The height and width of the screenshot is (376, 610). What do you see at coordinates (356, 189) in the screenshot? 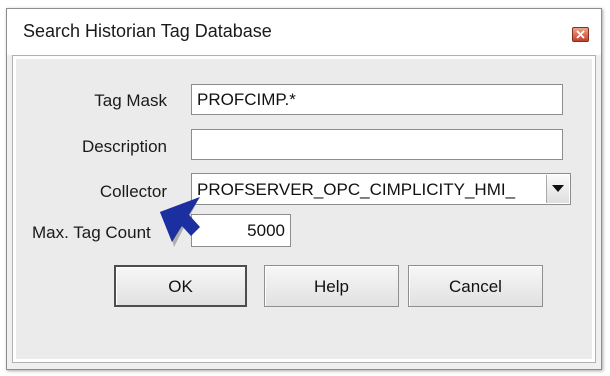
I see `collector-selected-value: PROFSERVER_OPC_CIMPLICITY_HMI_` at bounding box center [356, 189].